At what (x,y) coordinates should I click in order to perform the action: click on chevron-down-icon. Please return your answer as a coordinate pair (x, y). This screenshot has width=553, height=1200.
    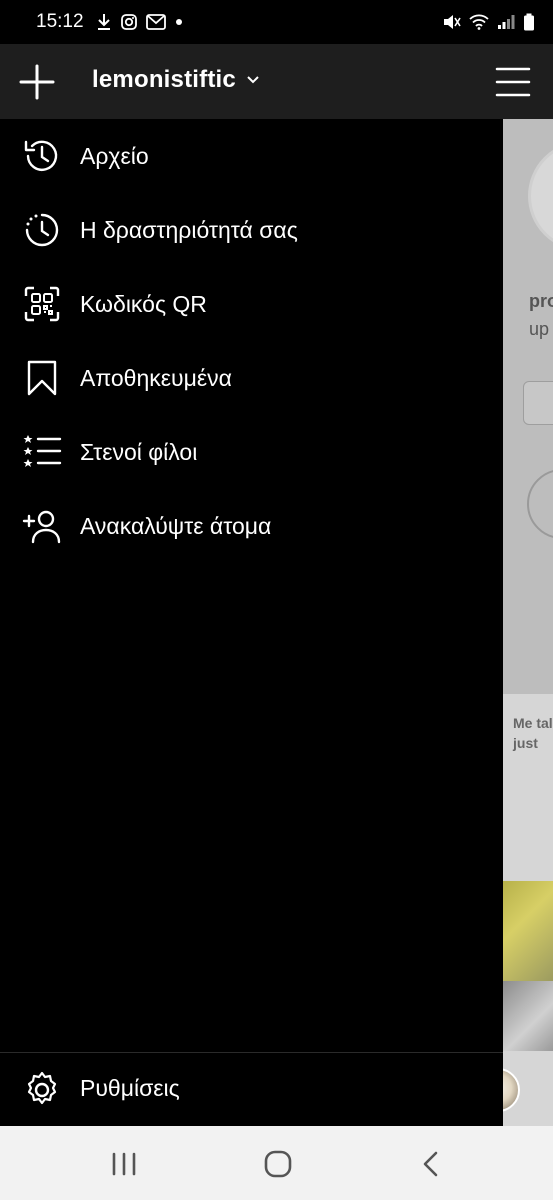
    Looking at the image, I should click on (253, 80).